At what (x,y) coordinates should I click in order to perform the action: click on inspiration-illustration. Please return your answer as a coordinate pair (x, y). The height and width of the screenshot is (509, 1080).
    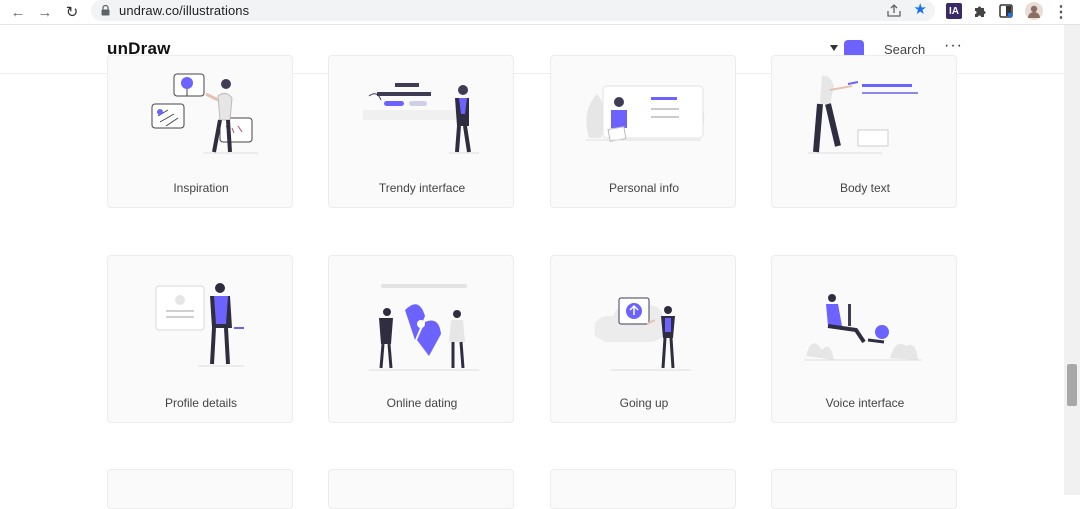
    Looking at the image, I should click on (204, 113).